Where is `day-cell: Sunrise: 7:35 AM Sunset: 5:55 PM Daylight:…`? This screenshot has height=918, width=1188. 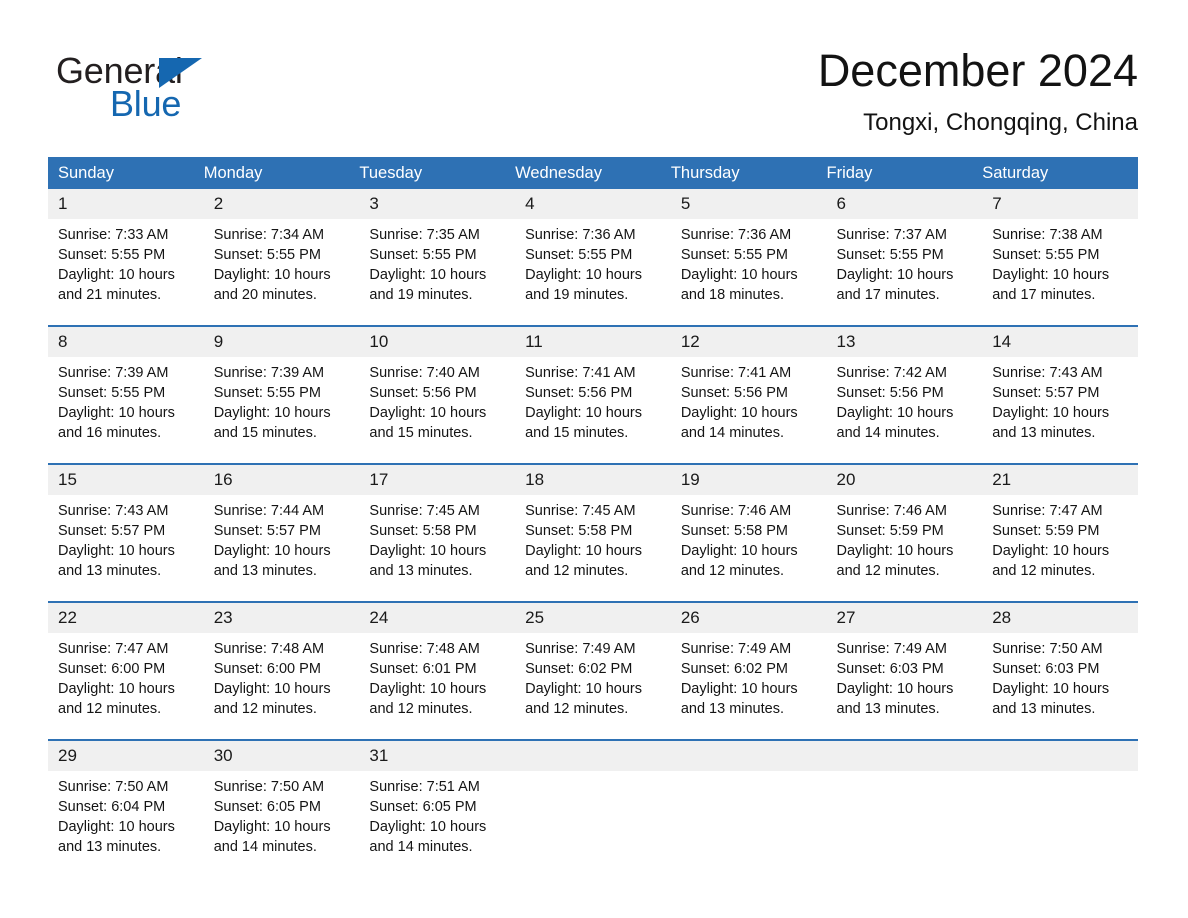 day-cell: Sunrise: 7:35 AM Sunset: 5:55 PM Daylight:… is located at coordinates (437, 272).